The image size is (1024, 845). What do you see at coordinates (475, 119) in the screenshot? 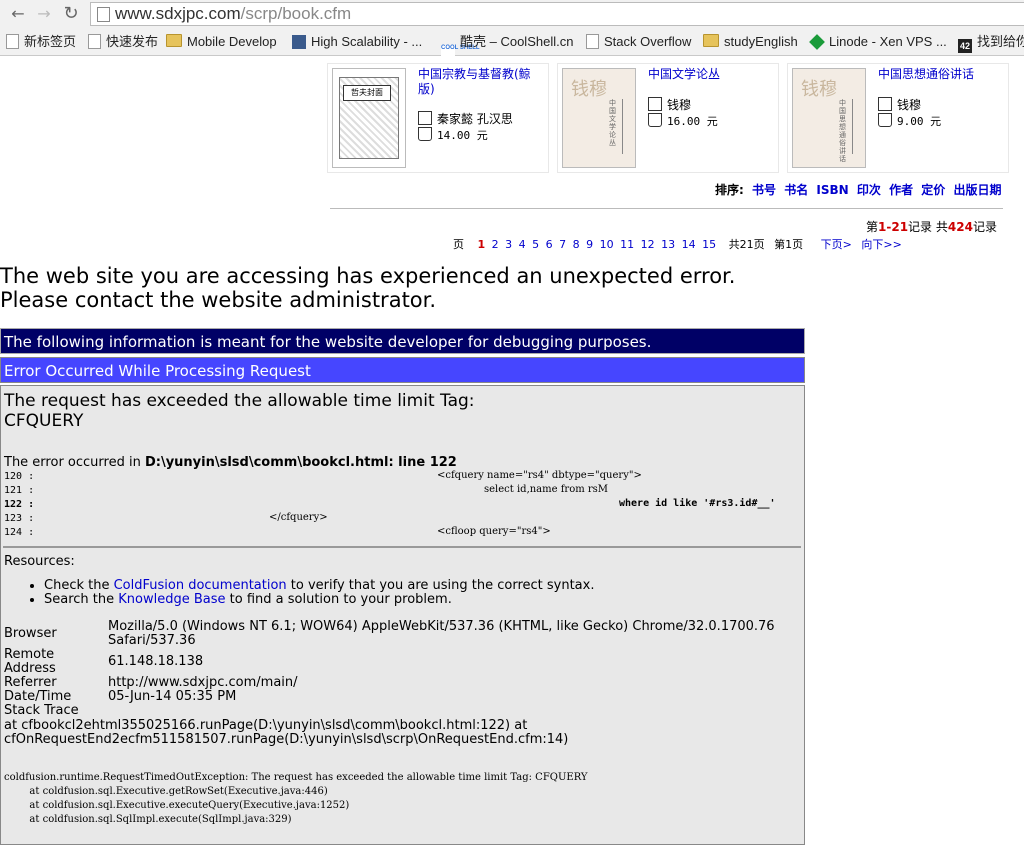
I see `author-text: 秦家懿 孔汉思` at bounding box center [475, 119].